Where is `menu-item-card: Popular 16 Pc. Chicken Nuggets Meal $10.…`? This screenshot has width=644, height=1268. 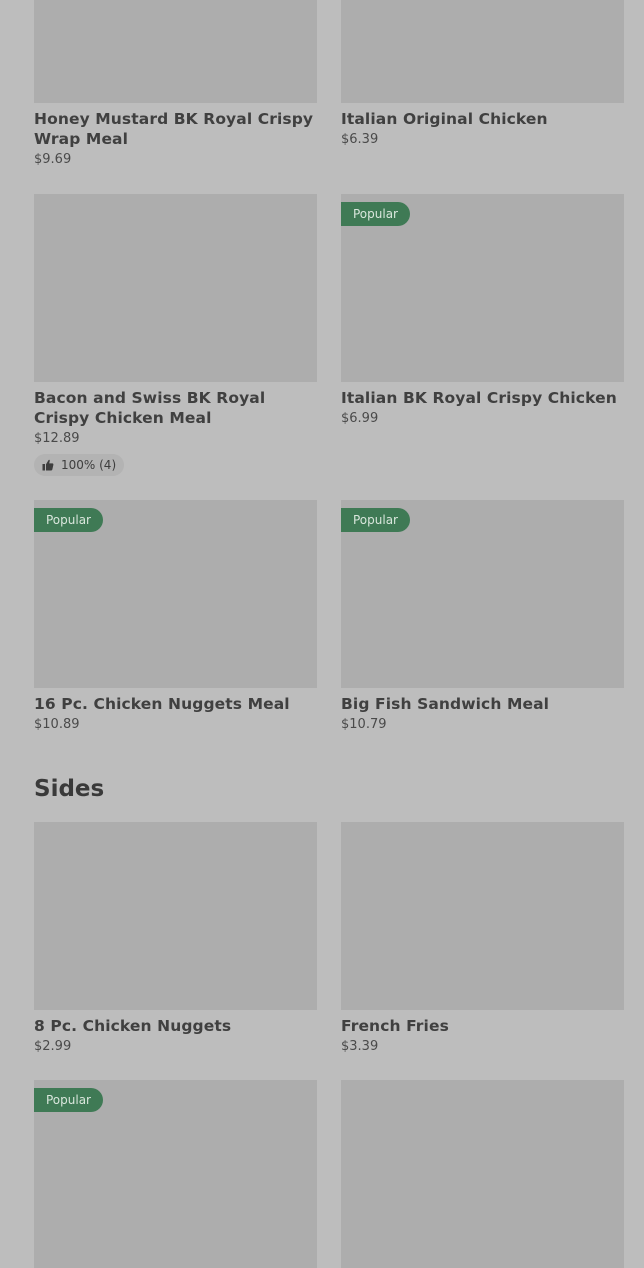 menu-item-card: Popular 16 Pc. Chicken Nuggets Meal $10.… is located at coordinates (175, 617).